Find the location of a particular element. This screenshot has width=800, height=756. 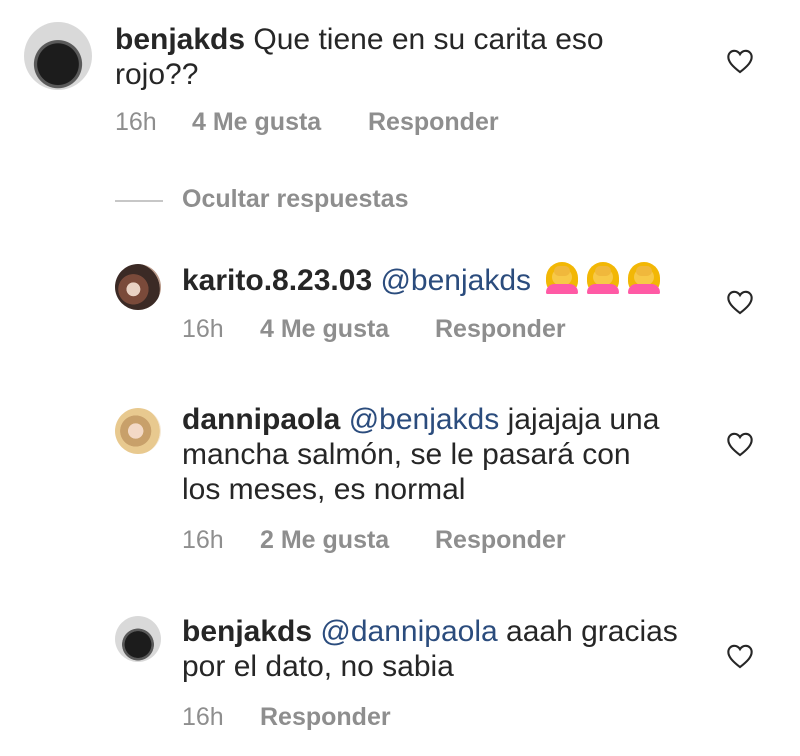

comment-username: dannipaola is located at coordinates (261, 419).